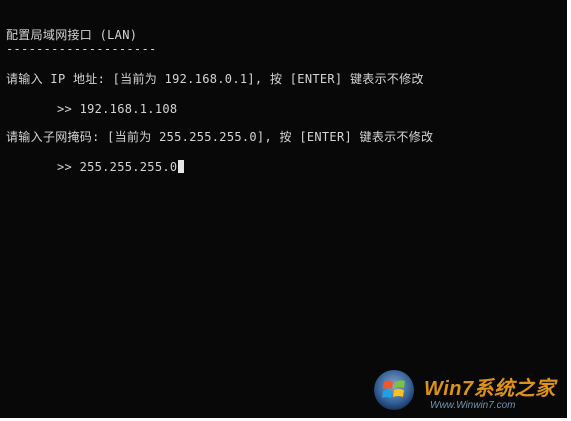 The image size is (571, 421). What do you see at coordinates (490, 389) in the screenshot?
I see `watermark-title: Win7系统之家` at bounding box center [490, 389].